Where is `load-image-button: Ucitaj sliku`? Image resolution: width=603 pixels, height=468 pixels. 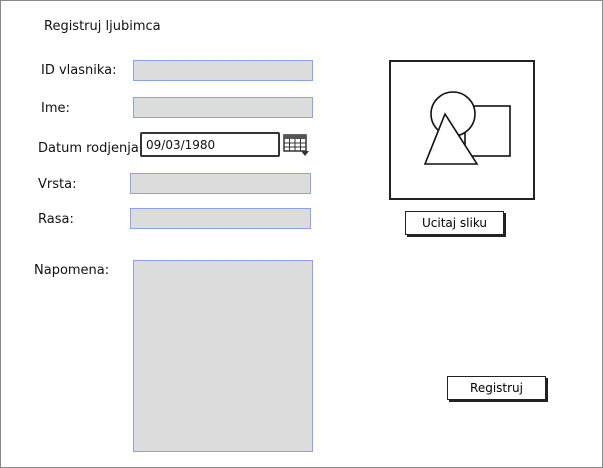
load-image-button: Ucitaj sliku is located at coordinates (454, 223).